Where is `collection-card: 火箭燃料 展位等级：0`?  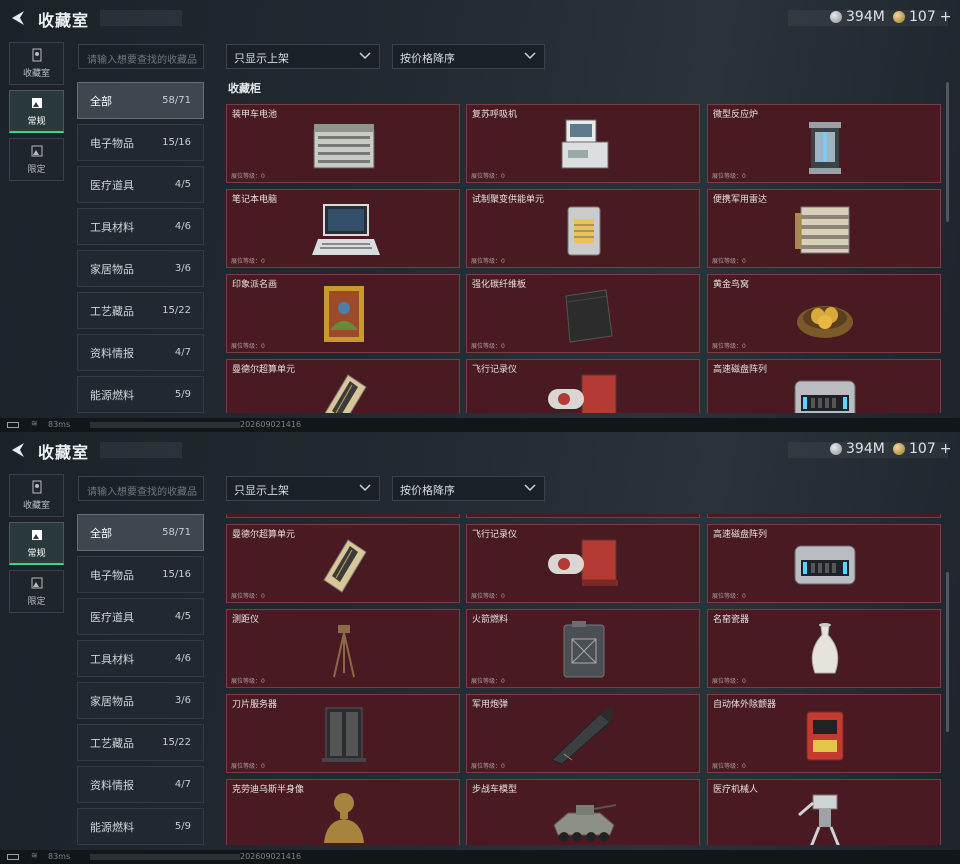 collection-card: 火箭燃料 展位等级：0 is located at coordinates (583, 648).